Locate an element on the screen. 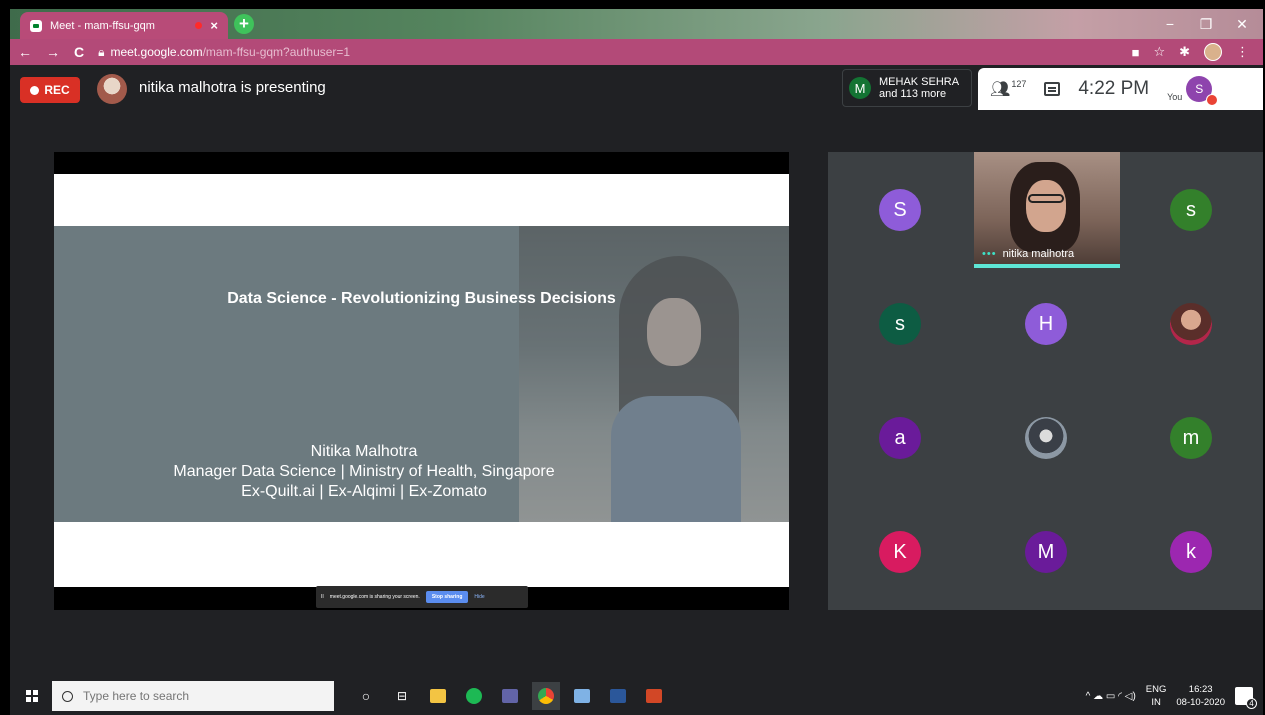 The height and width of the screenshot is (715, 1265). people-chip: M MEHAK SEHRA and 113 more is located at coordinates (907, 88).